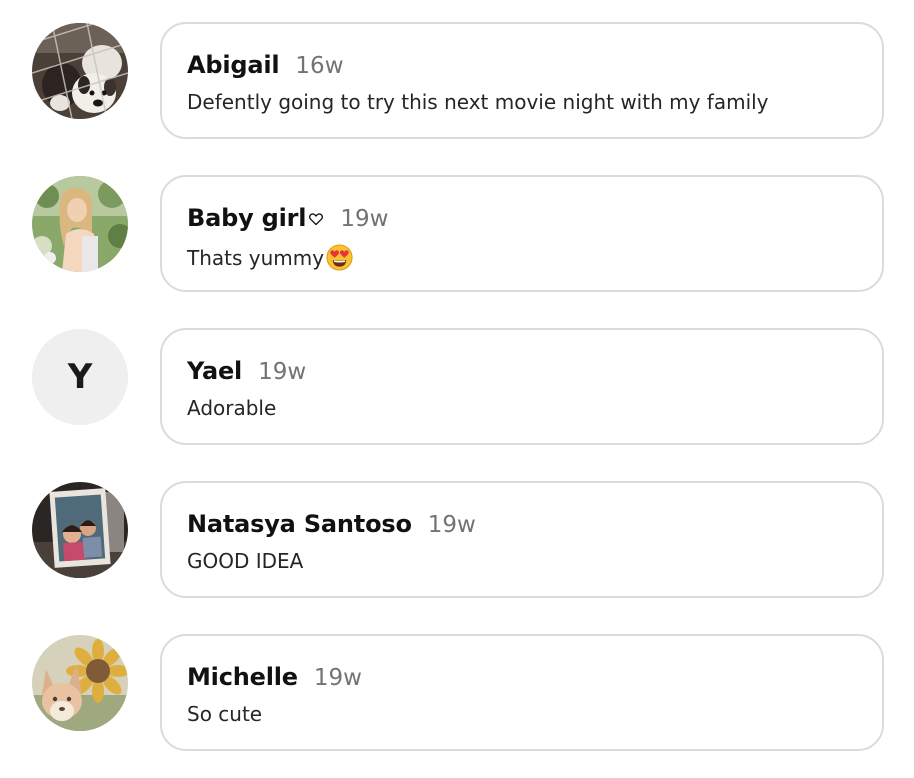 The height and width of the screenshot is (778, 914). What do you see at coordinates (247, 218) in the screenshot?
I see `comment-author: Baby girl` at bounding box center [247, 218].